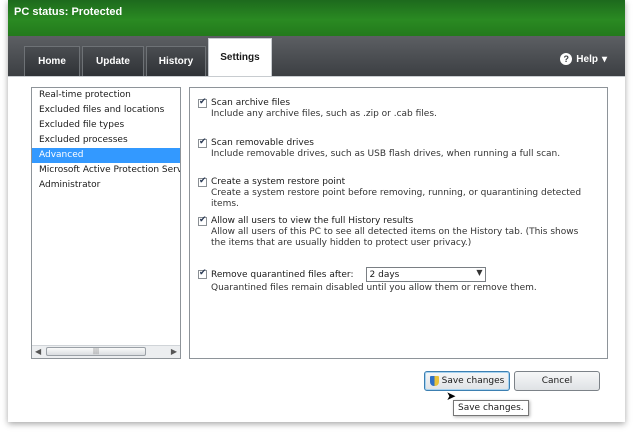 The height and width of the screenshot is (435, 640). Describe the element at coordinates (491, 408) in the screenshot. I see `save-tooltip: Save changes.` at that location.